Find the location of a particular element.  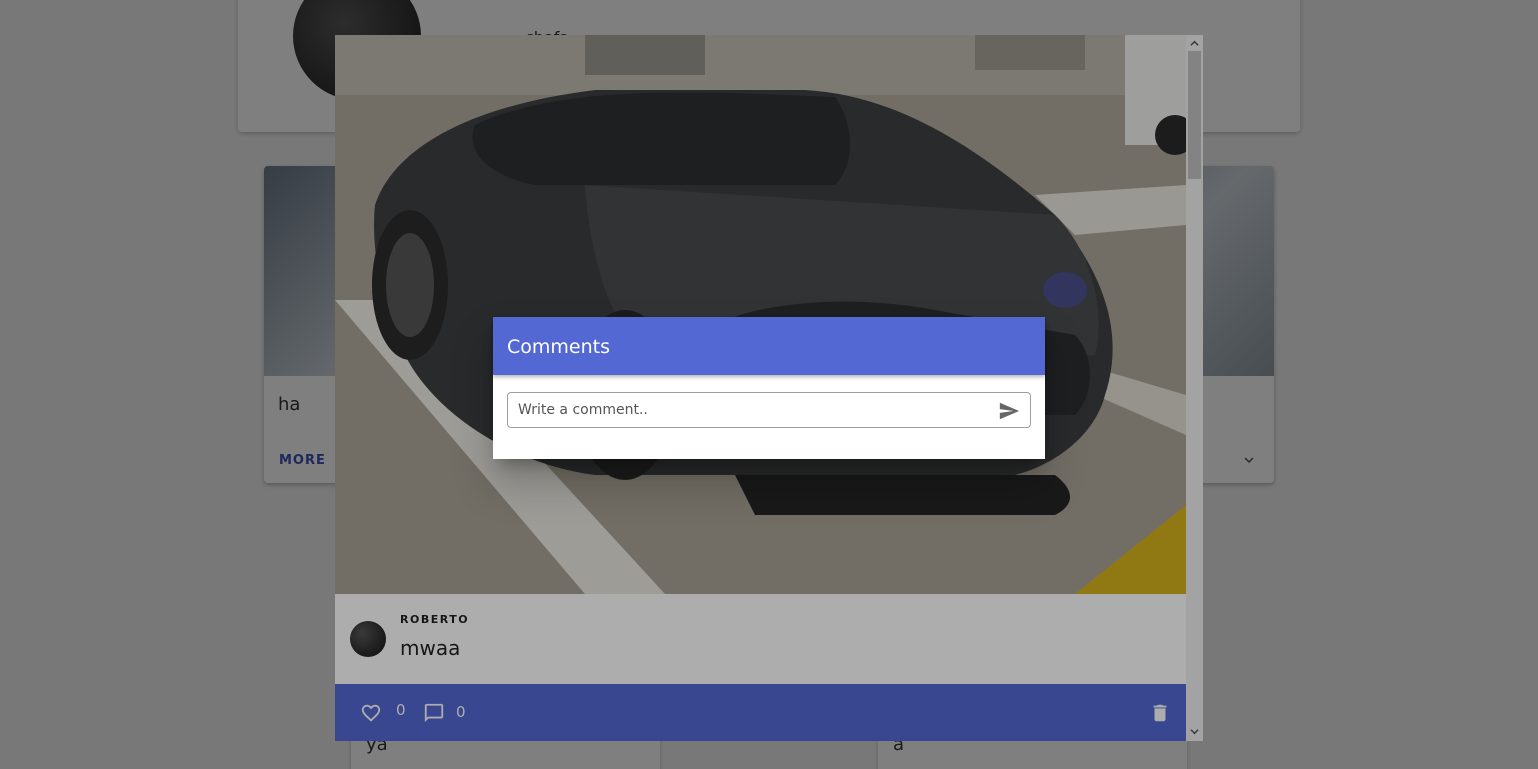

comment-count: 0 is located at coordinates (461, 712).